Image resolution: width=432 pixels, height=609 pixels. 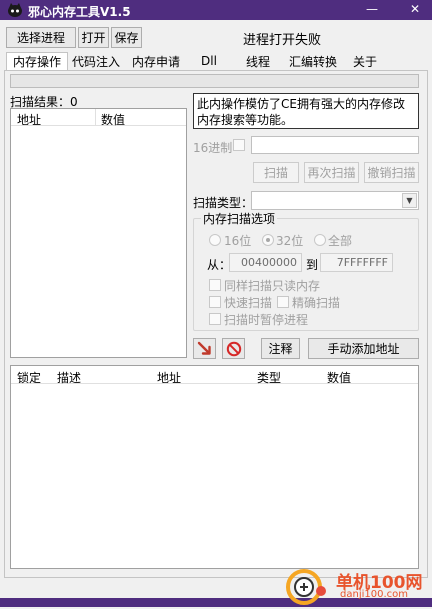 What do you see at coordinates (272, 286) in the screenshot?
I see `readonly-scan-label: 同样扫描只读内存` at bounding box center [272, 286].